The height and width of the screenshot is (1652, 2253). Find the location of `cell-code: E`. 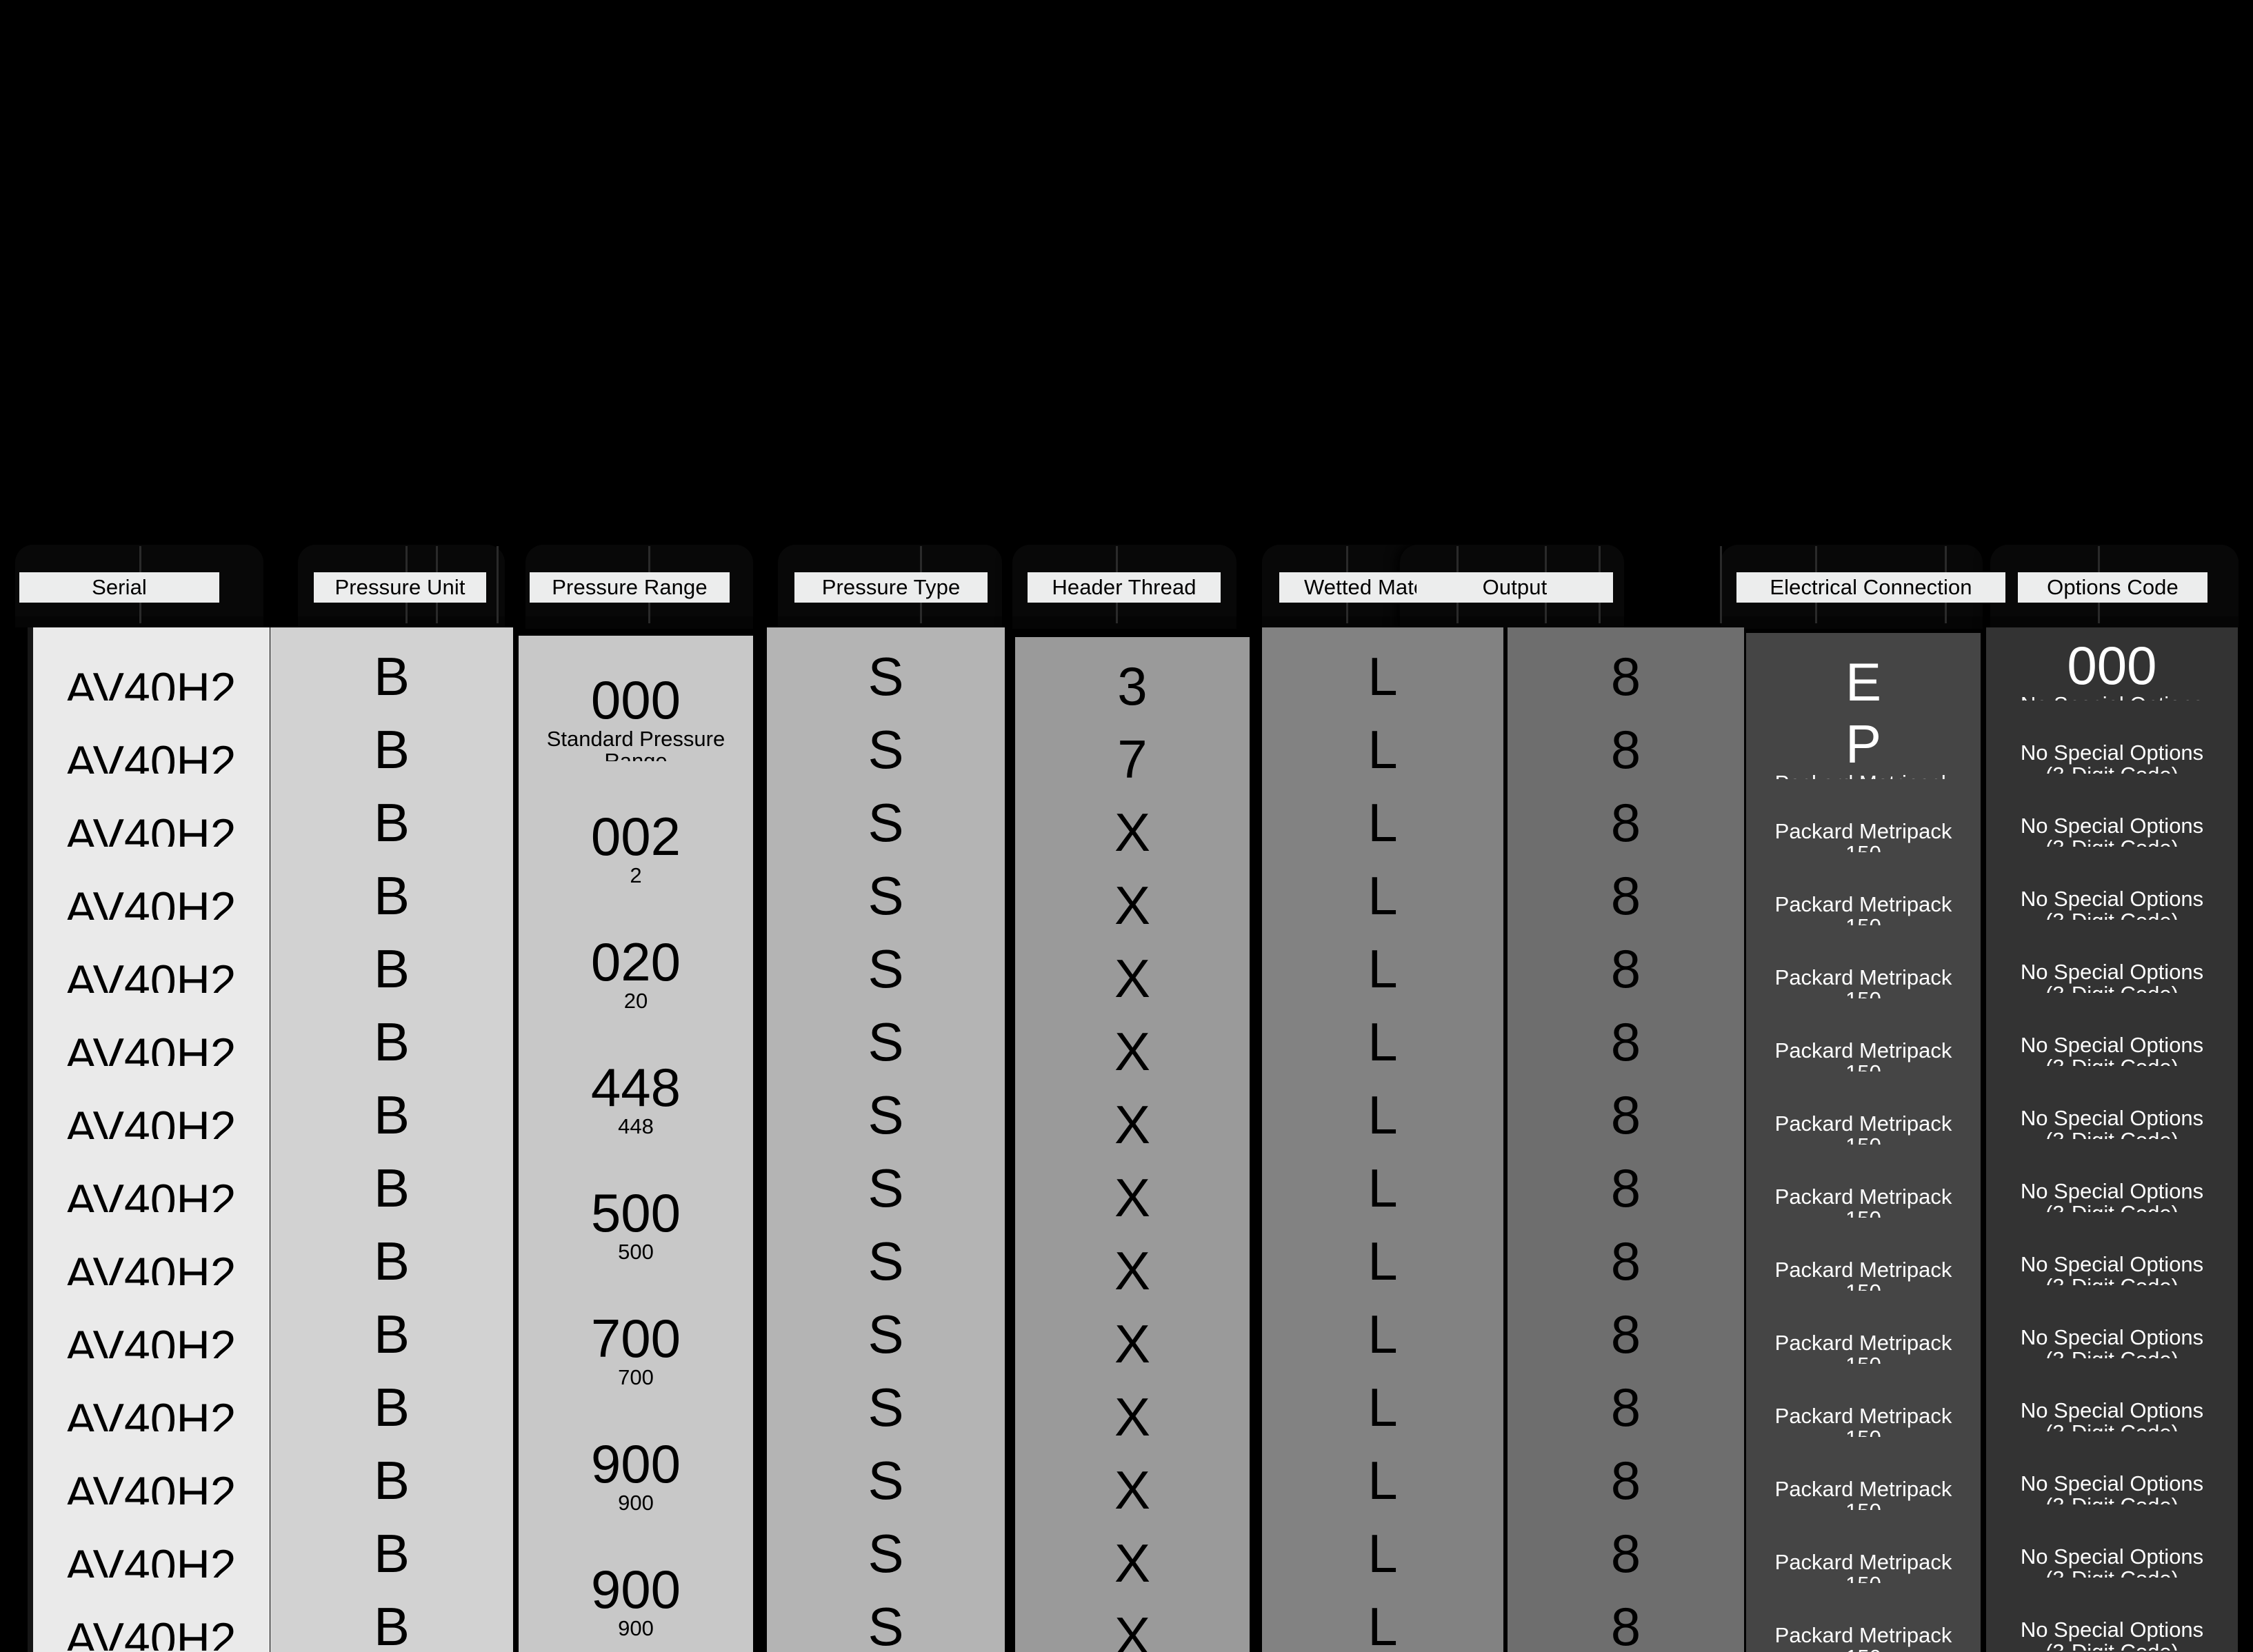

cell-code: E is located at coordinates (1864, 682).